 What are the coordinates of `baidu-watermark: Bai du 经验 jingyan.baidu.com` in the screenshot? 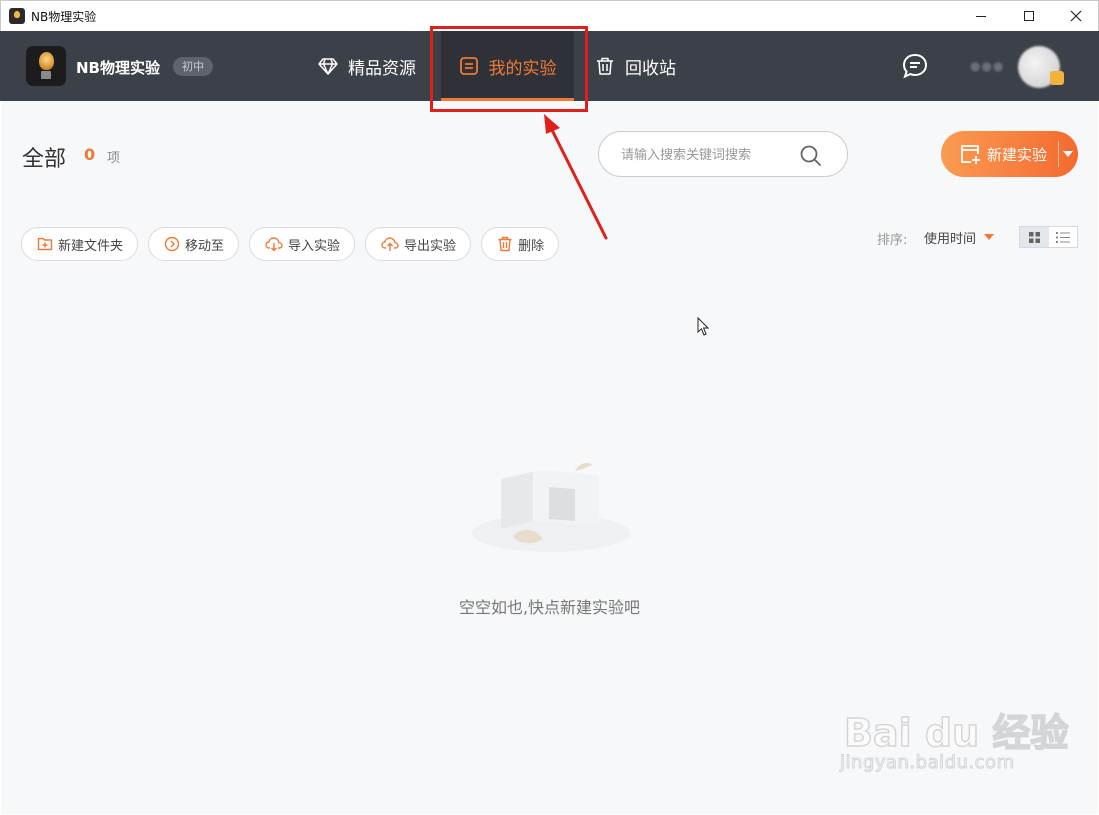 It's located at (955, 740).